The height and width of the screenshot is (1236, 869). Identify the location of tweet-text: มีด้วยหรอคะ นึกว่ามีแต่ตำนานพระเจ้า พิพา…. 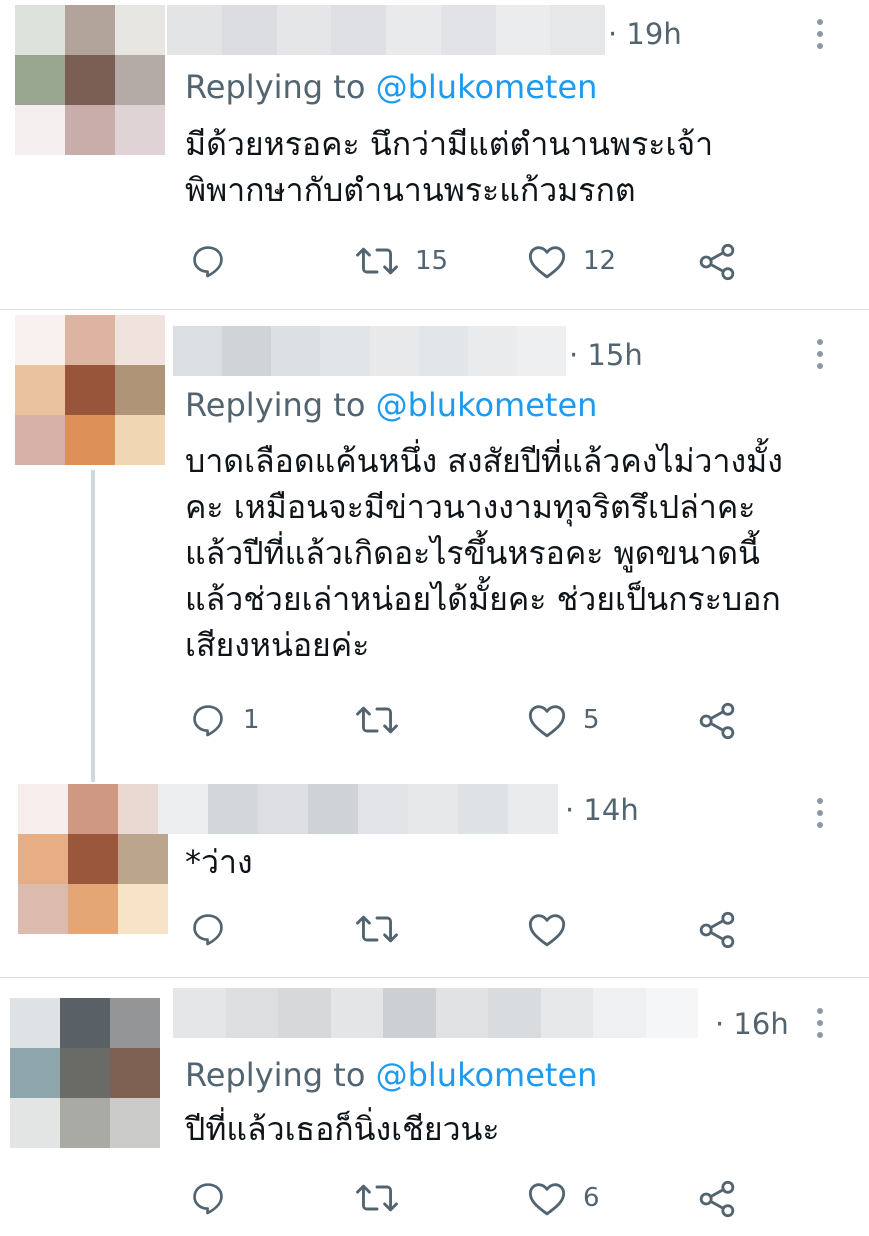
(449, 167).